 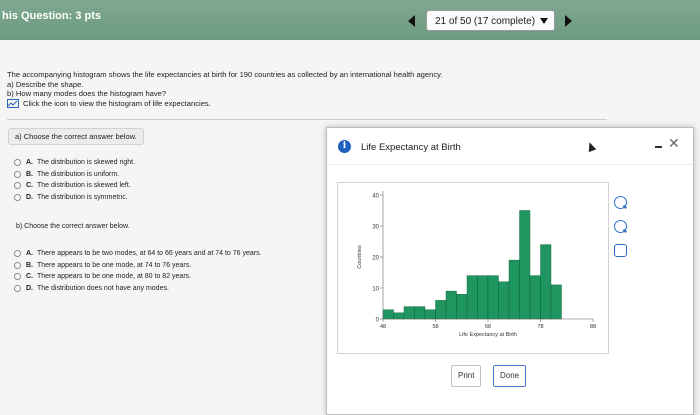 What do you see at coordinates (360, 257) in the screenshot?
I see `y-axis-label: Countries` at bounding box center [360, 257].